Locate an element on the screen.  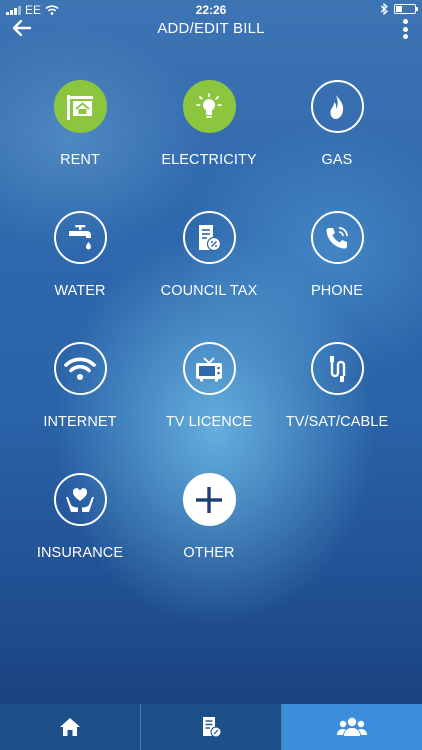
flame-icon is located at coordinates (337, 106).